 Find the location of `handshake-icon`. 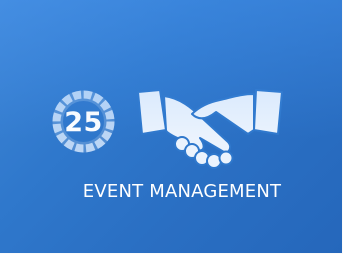

handshake-icon is located at coordinates (210, 129).